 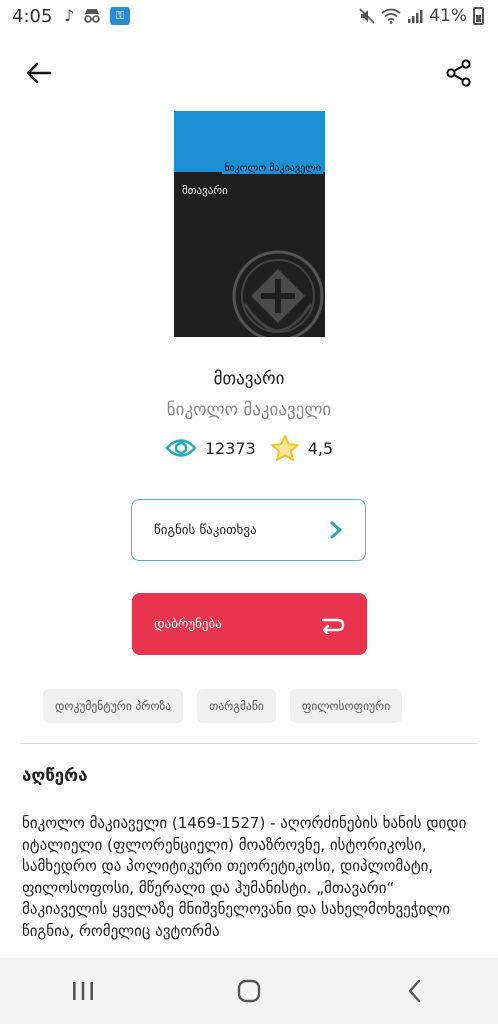 I want to click on cover-title: მთავარი, so click(x=205, y=190).